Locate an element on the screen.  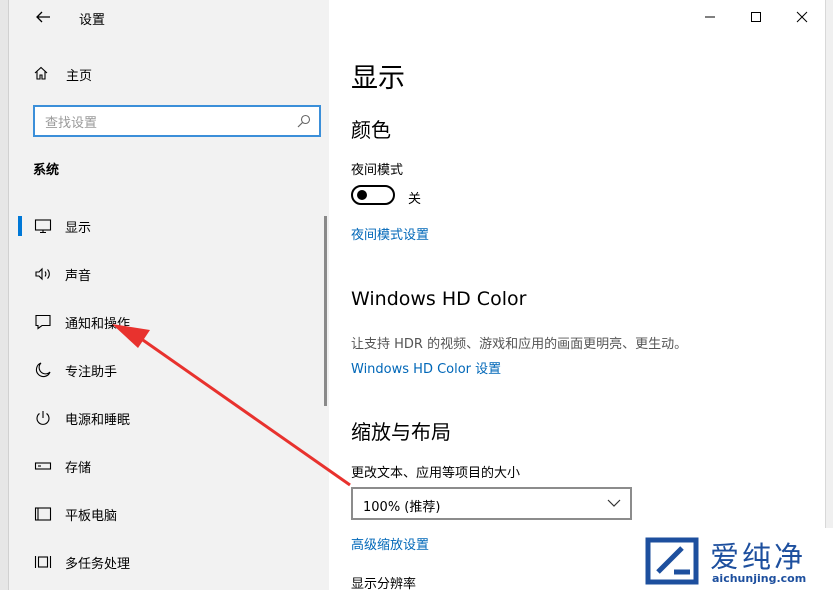
sidebar-item-home: 主页 is located at coordinates (133, 74).